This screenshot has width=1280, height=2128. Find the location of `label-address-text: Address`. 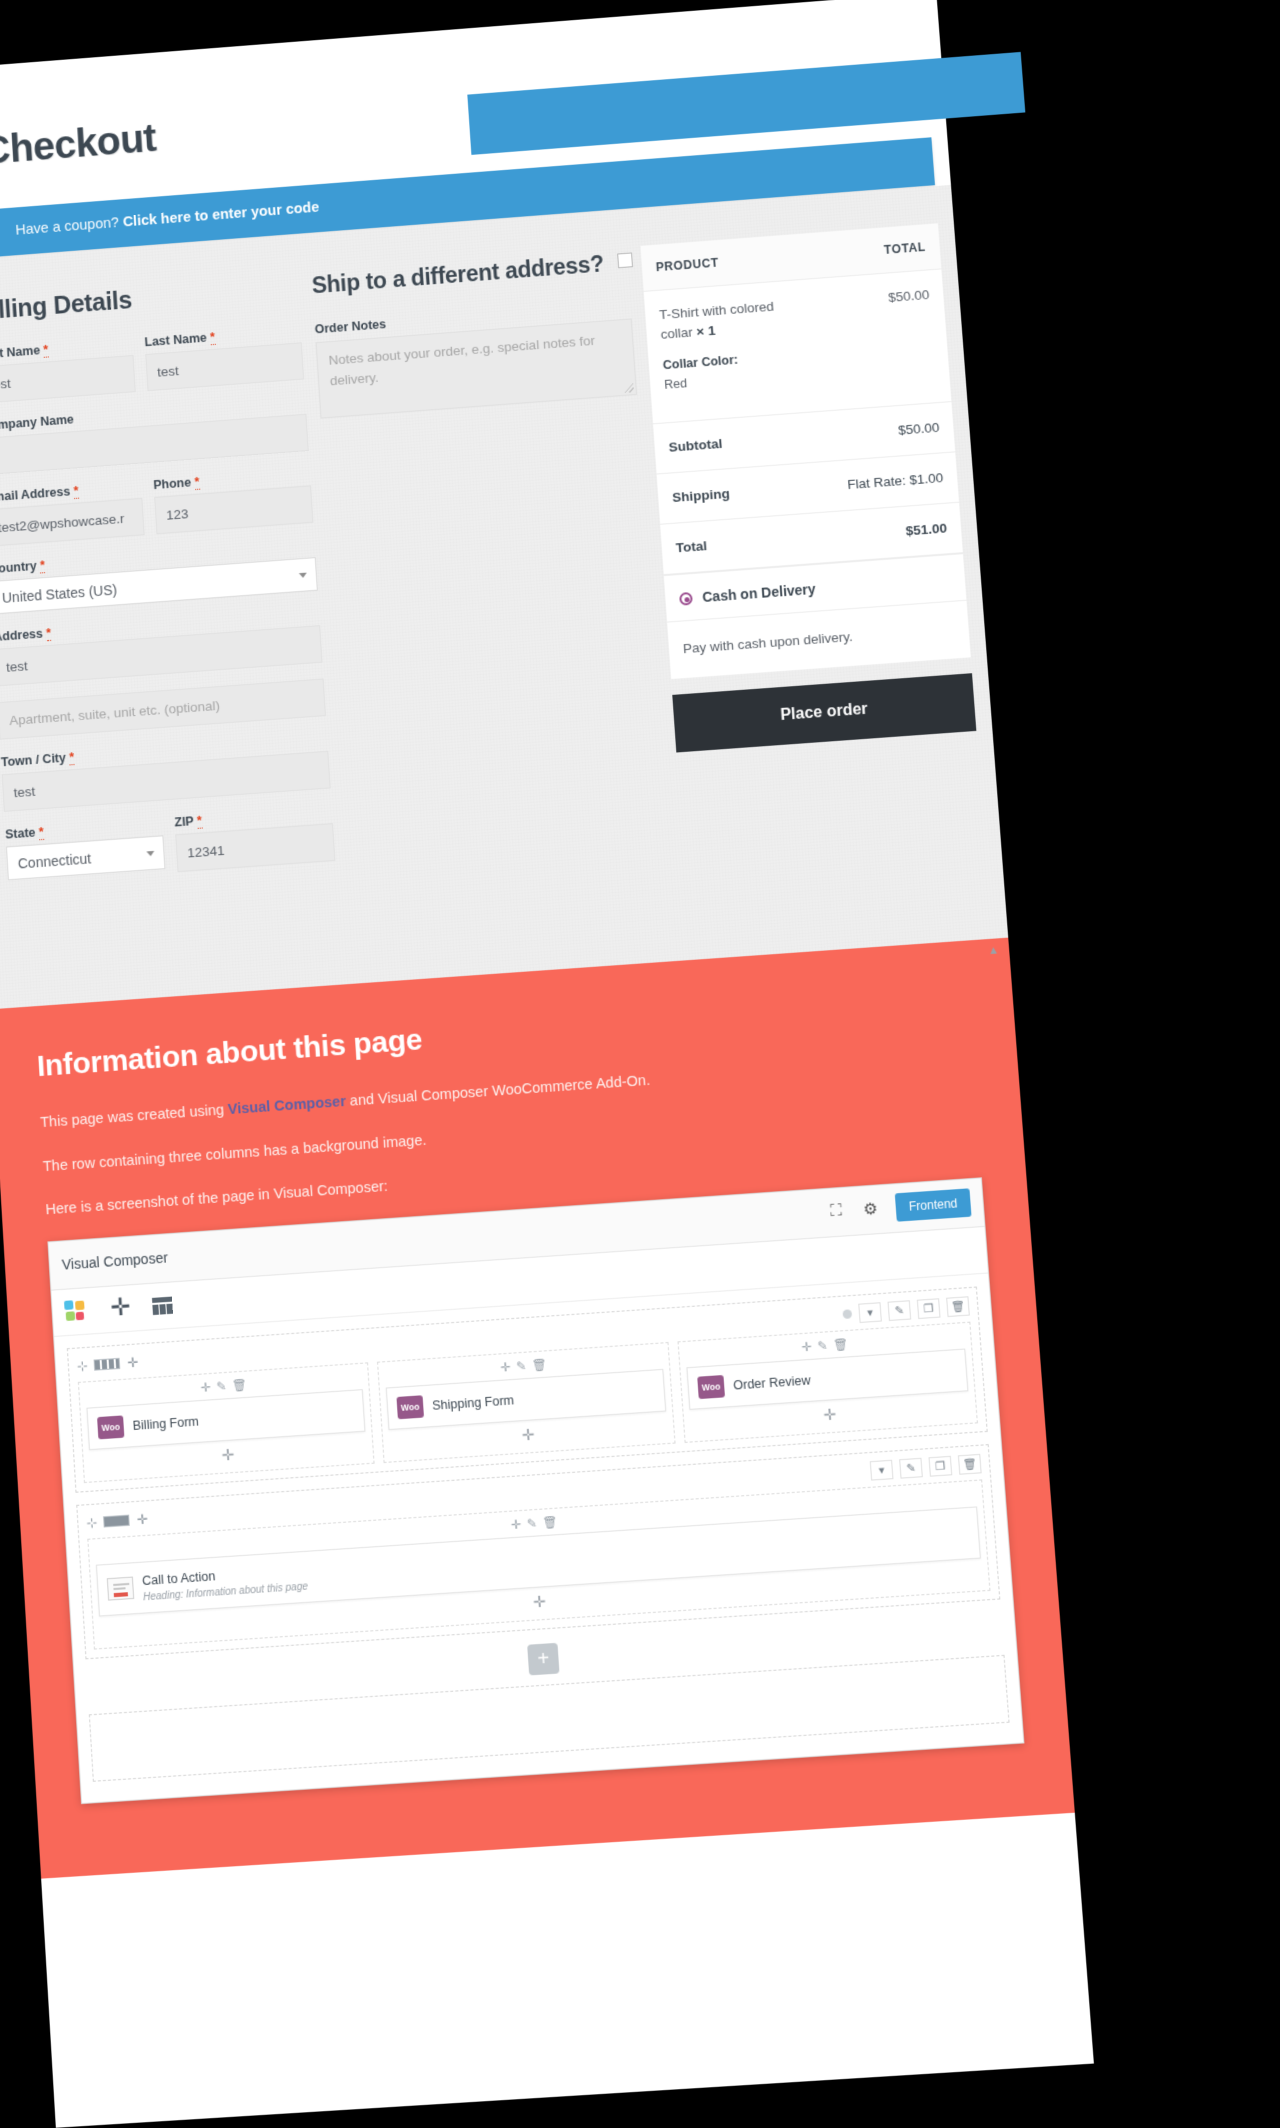

label-address-text: Address is located at coordinates (22, 635).